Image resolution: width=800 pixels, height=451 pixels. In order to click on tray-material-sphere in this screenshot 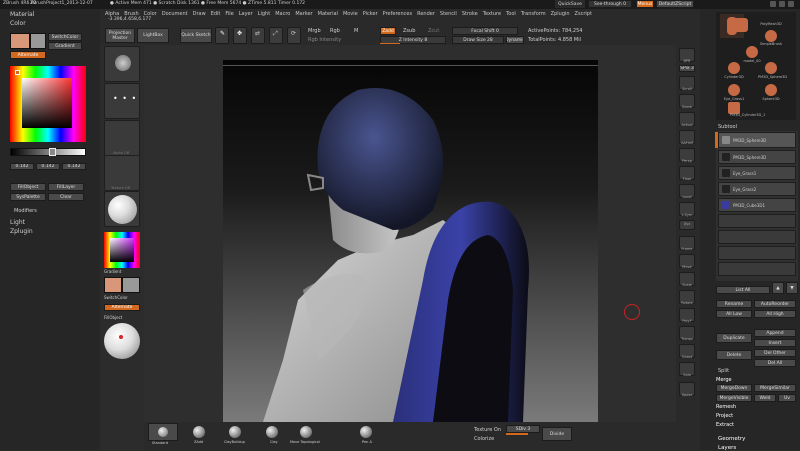, I will do `click(122, 341)`.